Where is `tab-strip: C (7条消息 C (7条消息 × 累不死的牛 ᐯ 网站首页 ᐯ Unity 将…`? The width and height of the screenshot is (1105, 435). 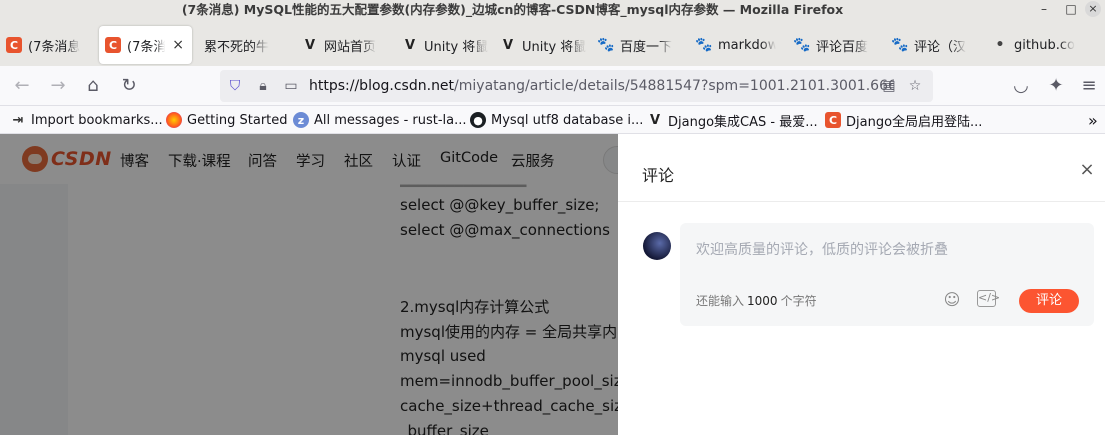
tab-strip: C (7条消息 C (7条消息 × 累不死的牛 ᐯ 网站首页 ᐯ Unity 将… is located at coordinates (552, 44).